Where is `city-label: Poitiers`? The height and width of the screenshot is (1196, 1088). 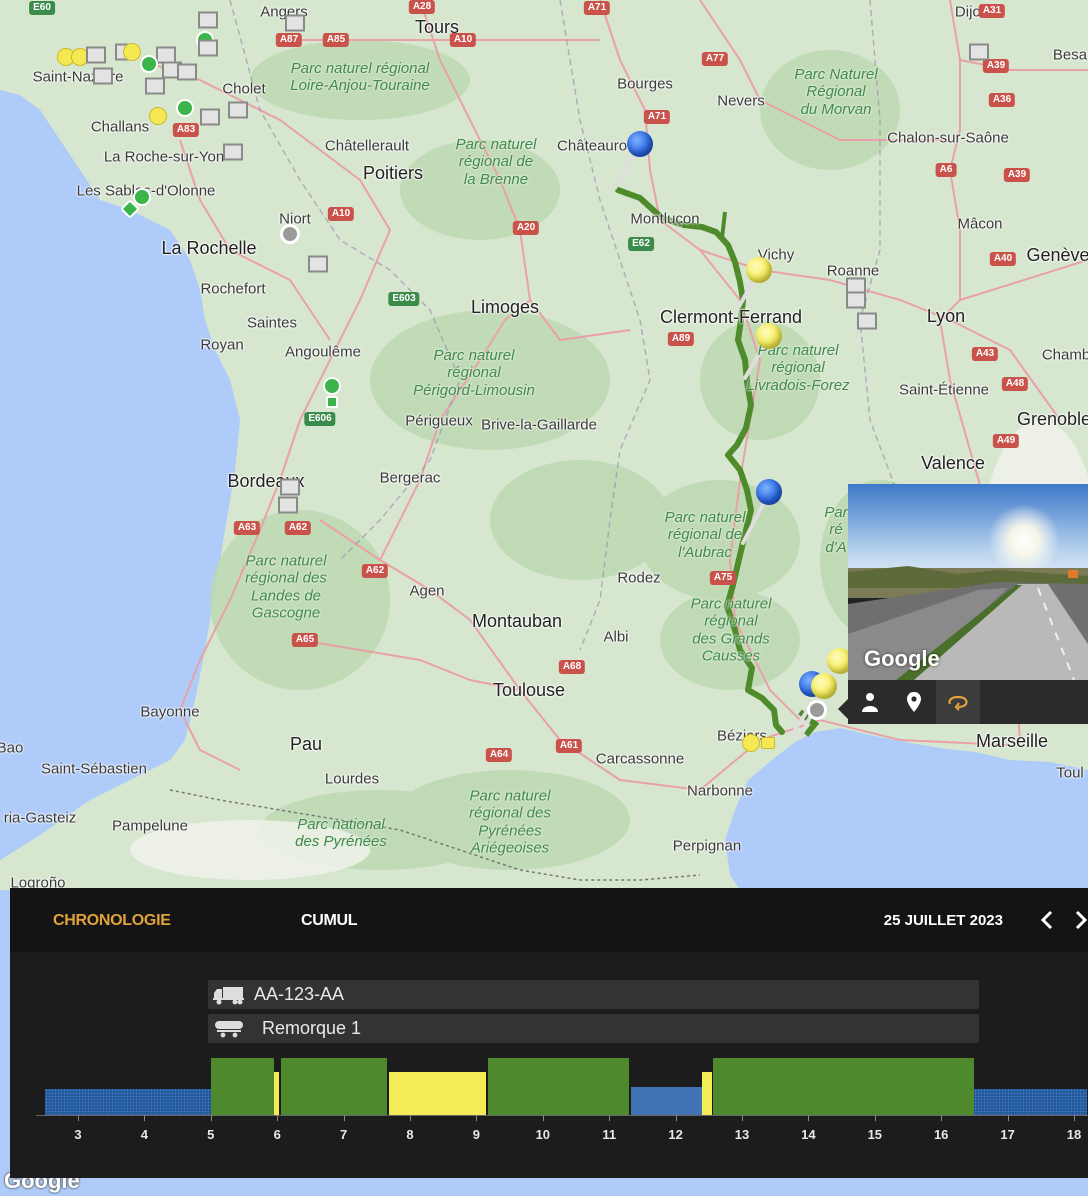 city-label: Poitiers is located at coordinates (393, 173).